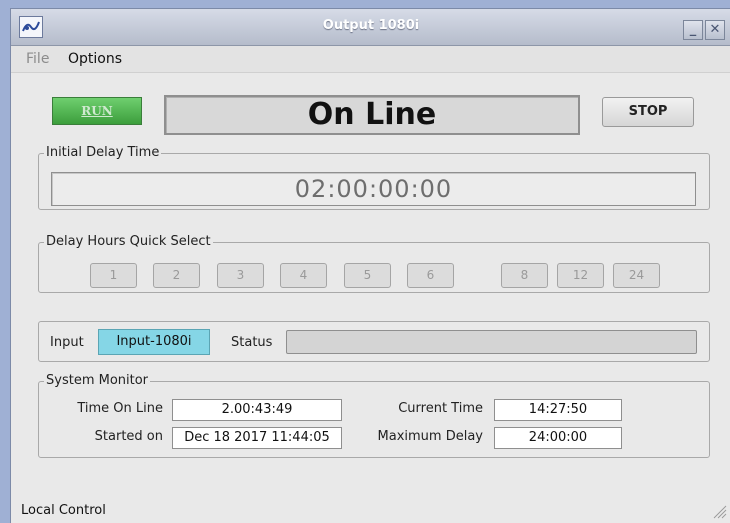 This screenshot has height=523, width=730. I want to click on online-status-display: On Line, so click(372, 115).